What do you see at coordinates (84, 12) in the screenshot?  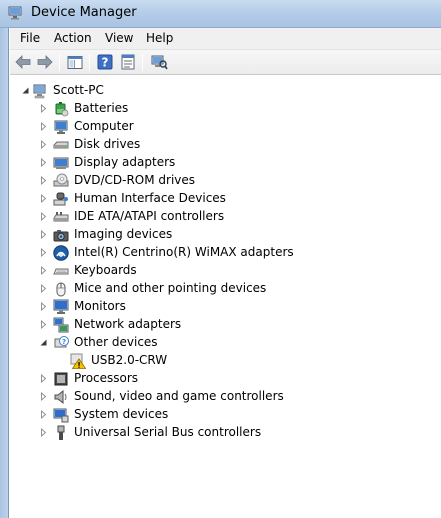 I see `window-title: Device Manager` at bounding box center [84, 12].